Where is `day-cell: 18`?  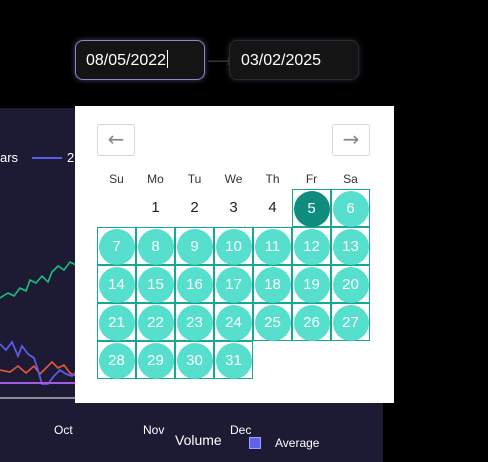 day-cell: 18 is located at coordinates (272, 284).